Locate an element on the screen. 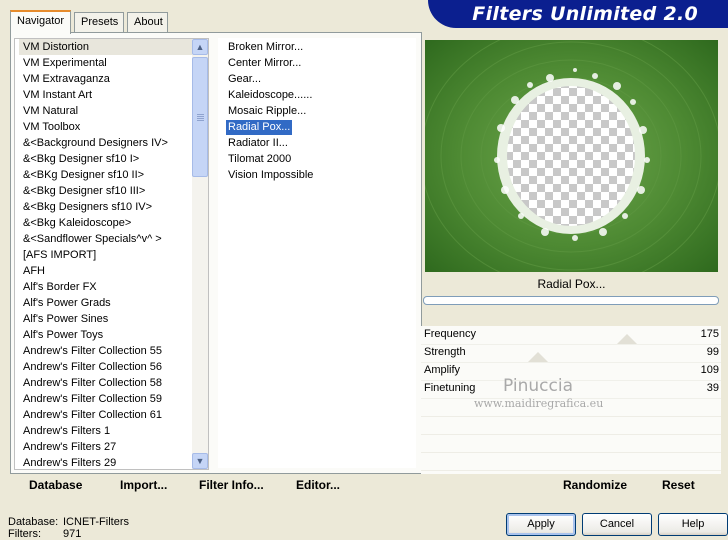 The width and height of the screenshot is (728, 540). category-item: VM Distortion is located at coordinates (106, 47).